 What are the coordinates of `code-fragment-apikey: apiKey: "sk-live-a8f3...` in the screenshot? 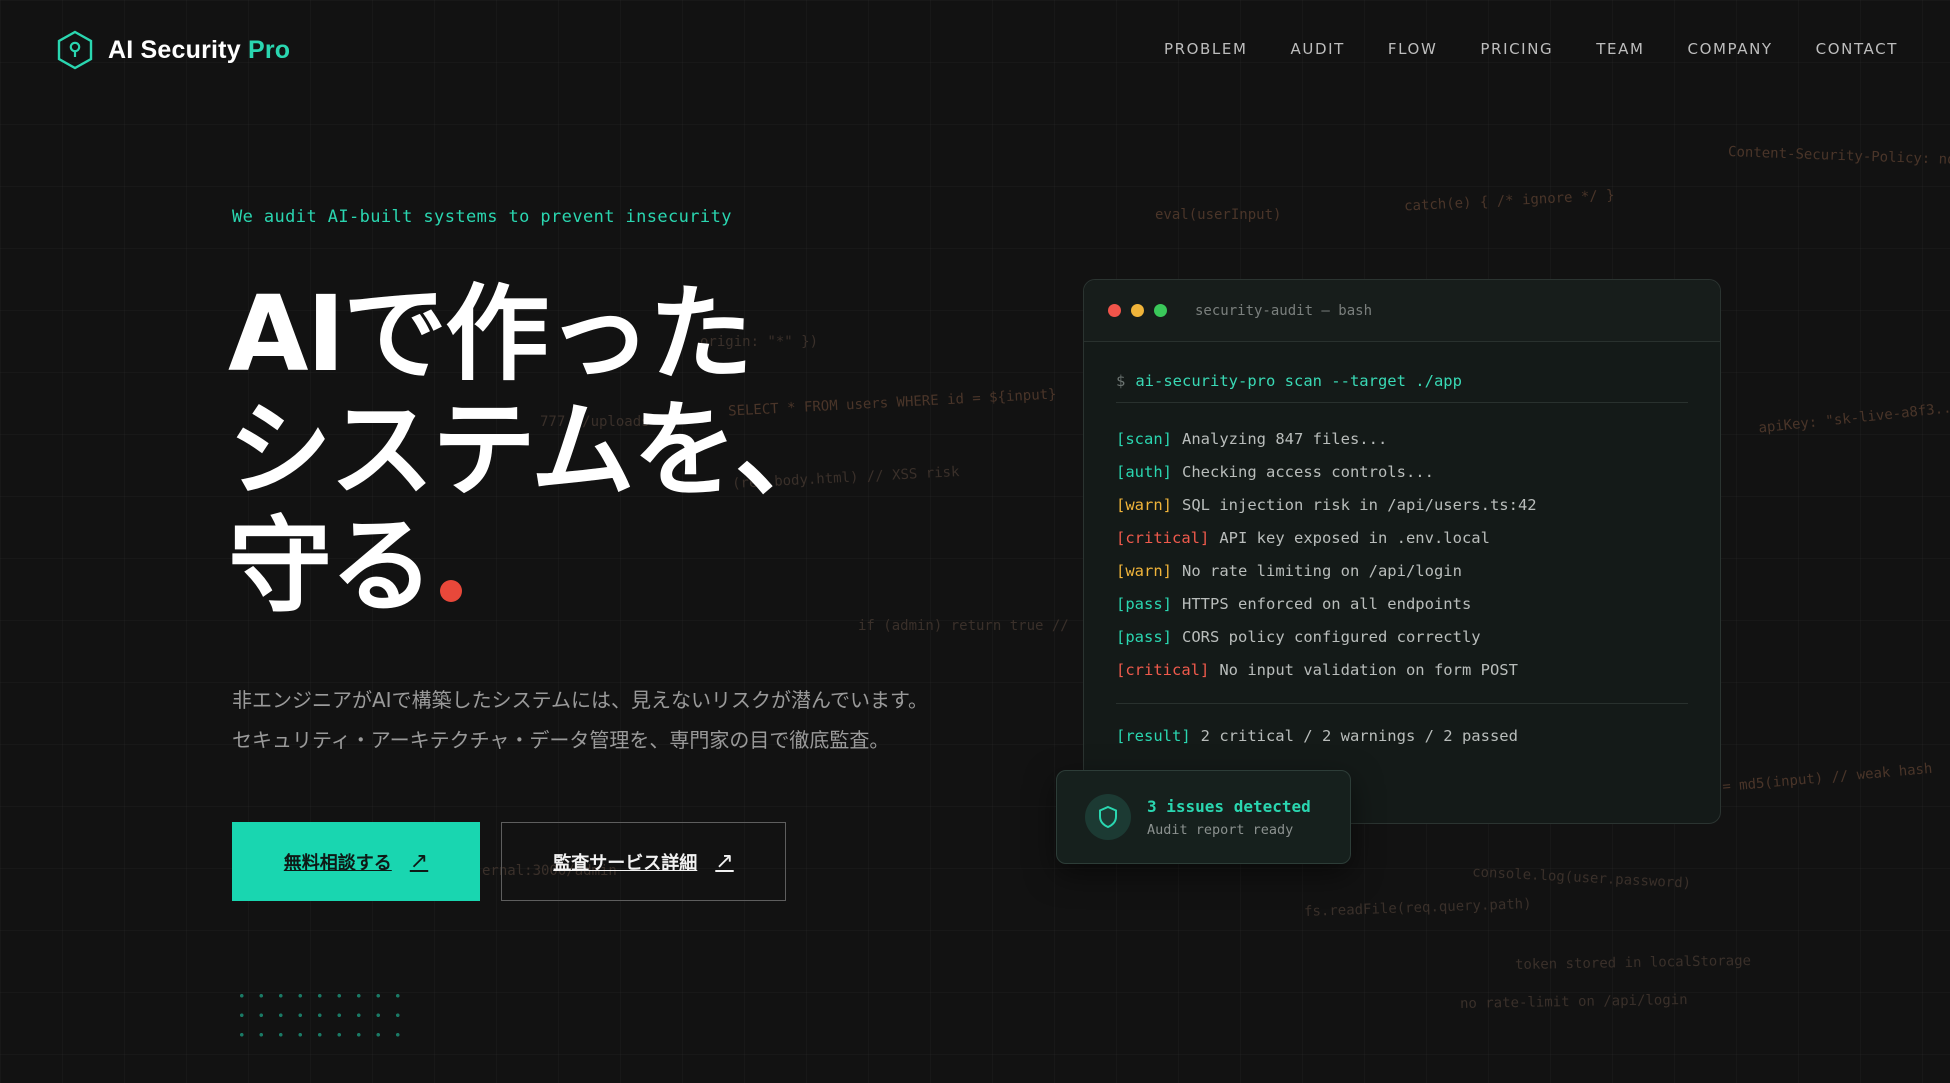 It's located at (1853, 418).